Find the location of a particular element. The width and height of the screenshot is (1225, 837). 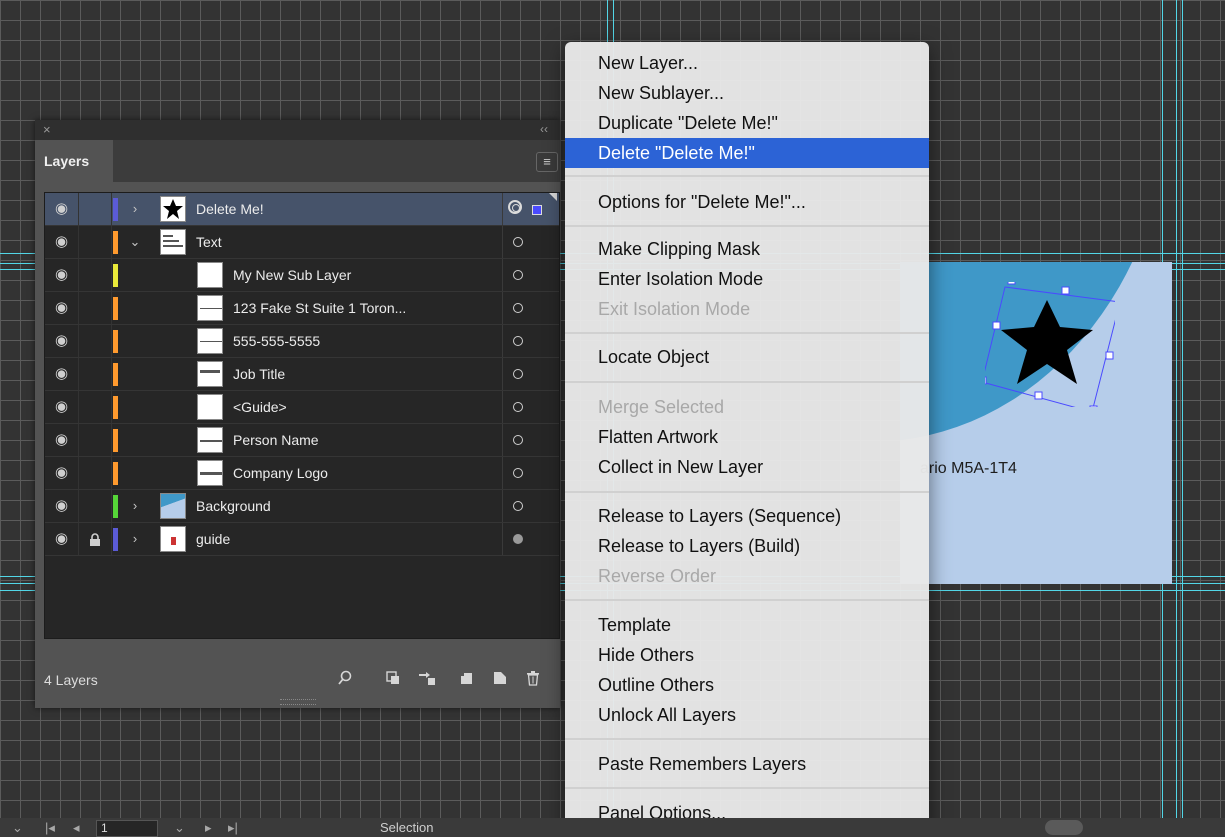

layer-name: <Guide> is located at coordinates (260, 407).